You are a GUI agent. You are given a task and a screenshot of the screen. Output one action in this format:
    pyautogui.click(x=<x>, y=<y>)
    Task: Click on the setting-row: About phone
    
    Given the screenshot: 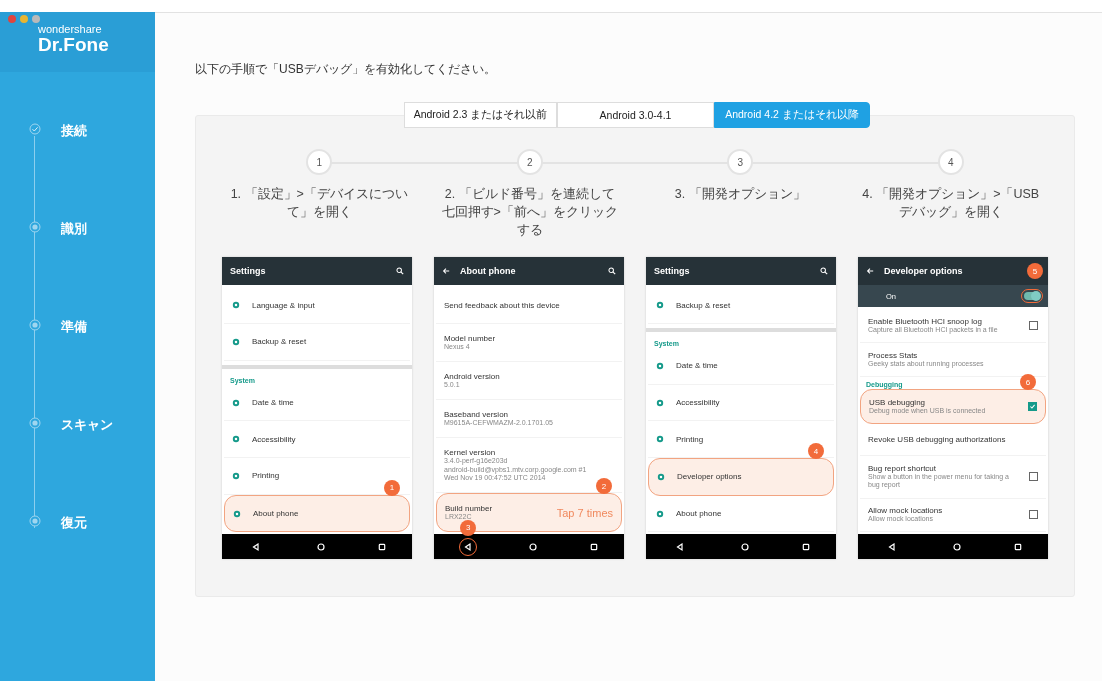 What is the action you would take?
    pyautogui.click(x=741, y=514)
    